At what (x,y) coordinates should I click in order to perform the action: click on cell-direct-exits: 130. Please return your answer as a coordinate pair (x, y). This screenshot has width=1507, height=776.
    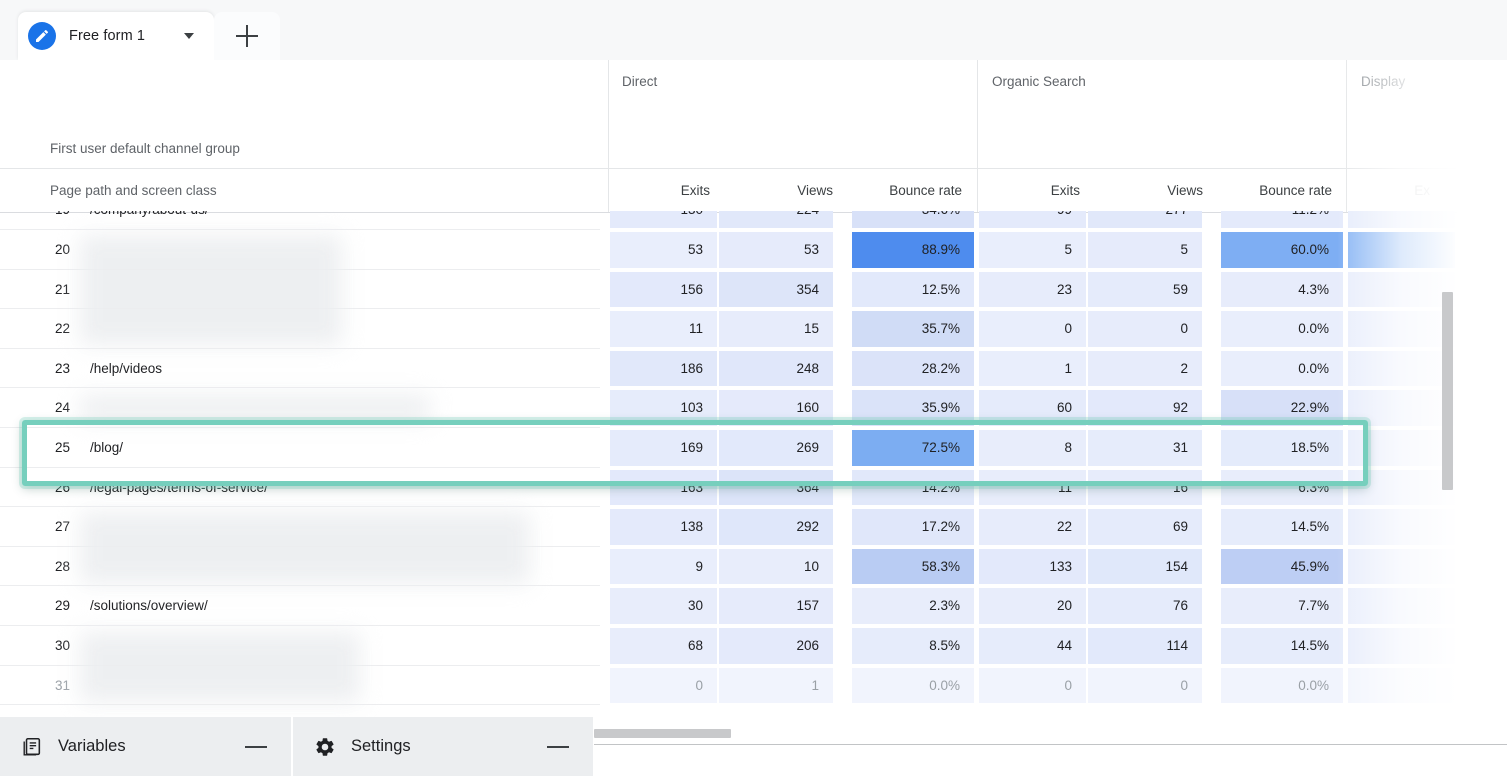
    Looking at the image, I should click on (663, 219).